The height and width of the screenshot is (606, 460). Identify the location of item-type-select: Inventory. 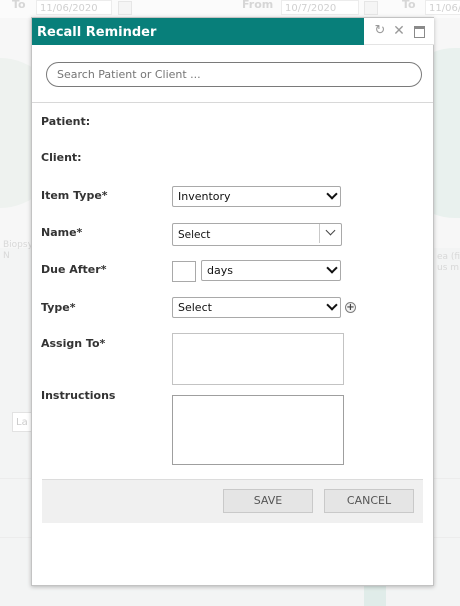
(256, 196).